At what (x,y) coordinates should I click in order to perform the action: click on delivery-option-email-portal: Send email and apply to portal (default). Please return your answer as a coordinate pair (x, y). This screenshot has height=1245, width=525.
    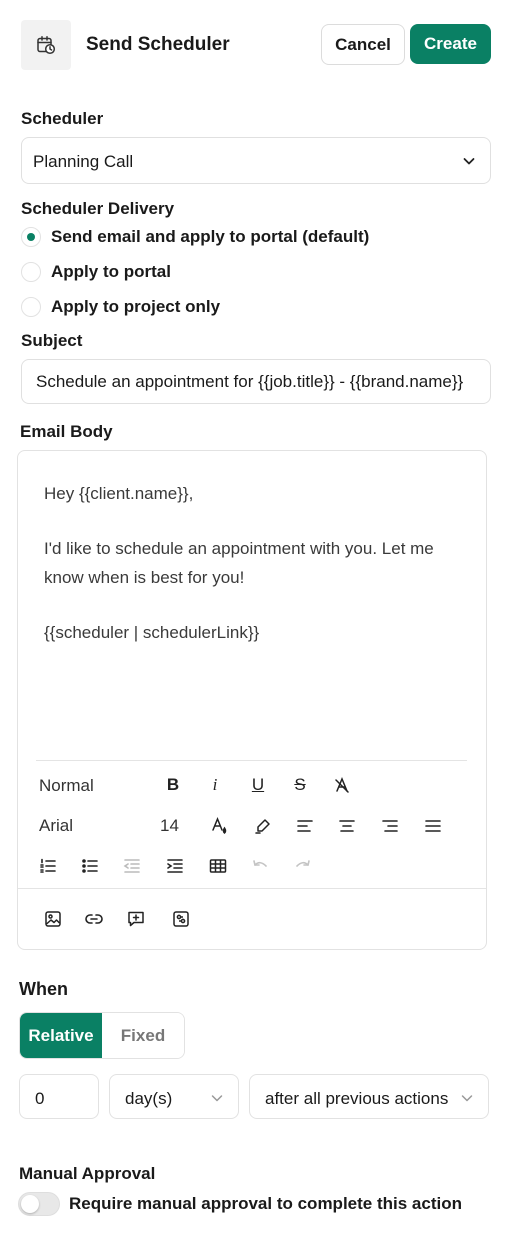
    Looking at the image, I should click on (195, 237).